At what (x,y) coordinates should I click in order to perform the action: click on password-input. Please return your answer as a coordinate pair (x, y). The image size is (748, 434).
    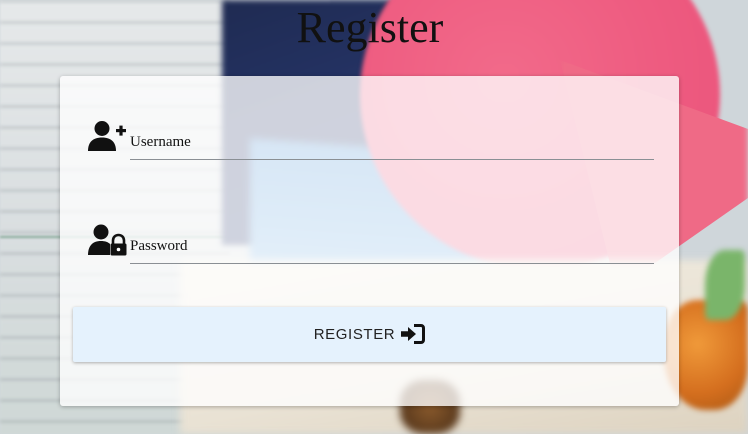
    Looking at the image, I should click on (392, 247).